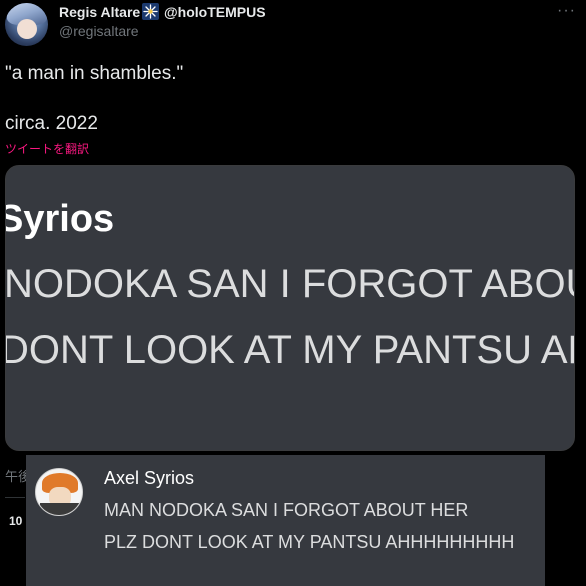 This screenshot has height=586, width=586. What do you see at coordinates (286, 510) in the screenshot?
I see `overlay-message-line: MAN NODOKA SAN I FORGOT ABOUT HER` at bounding box center [286, 510].